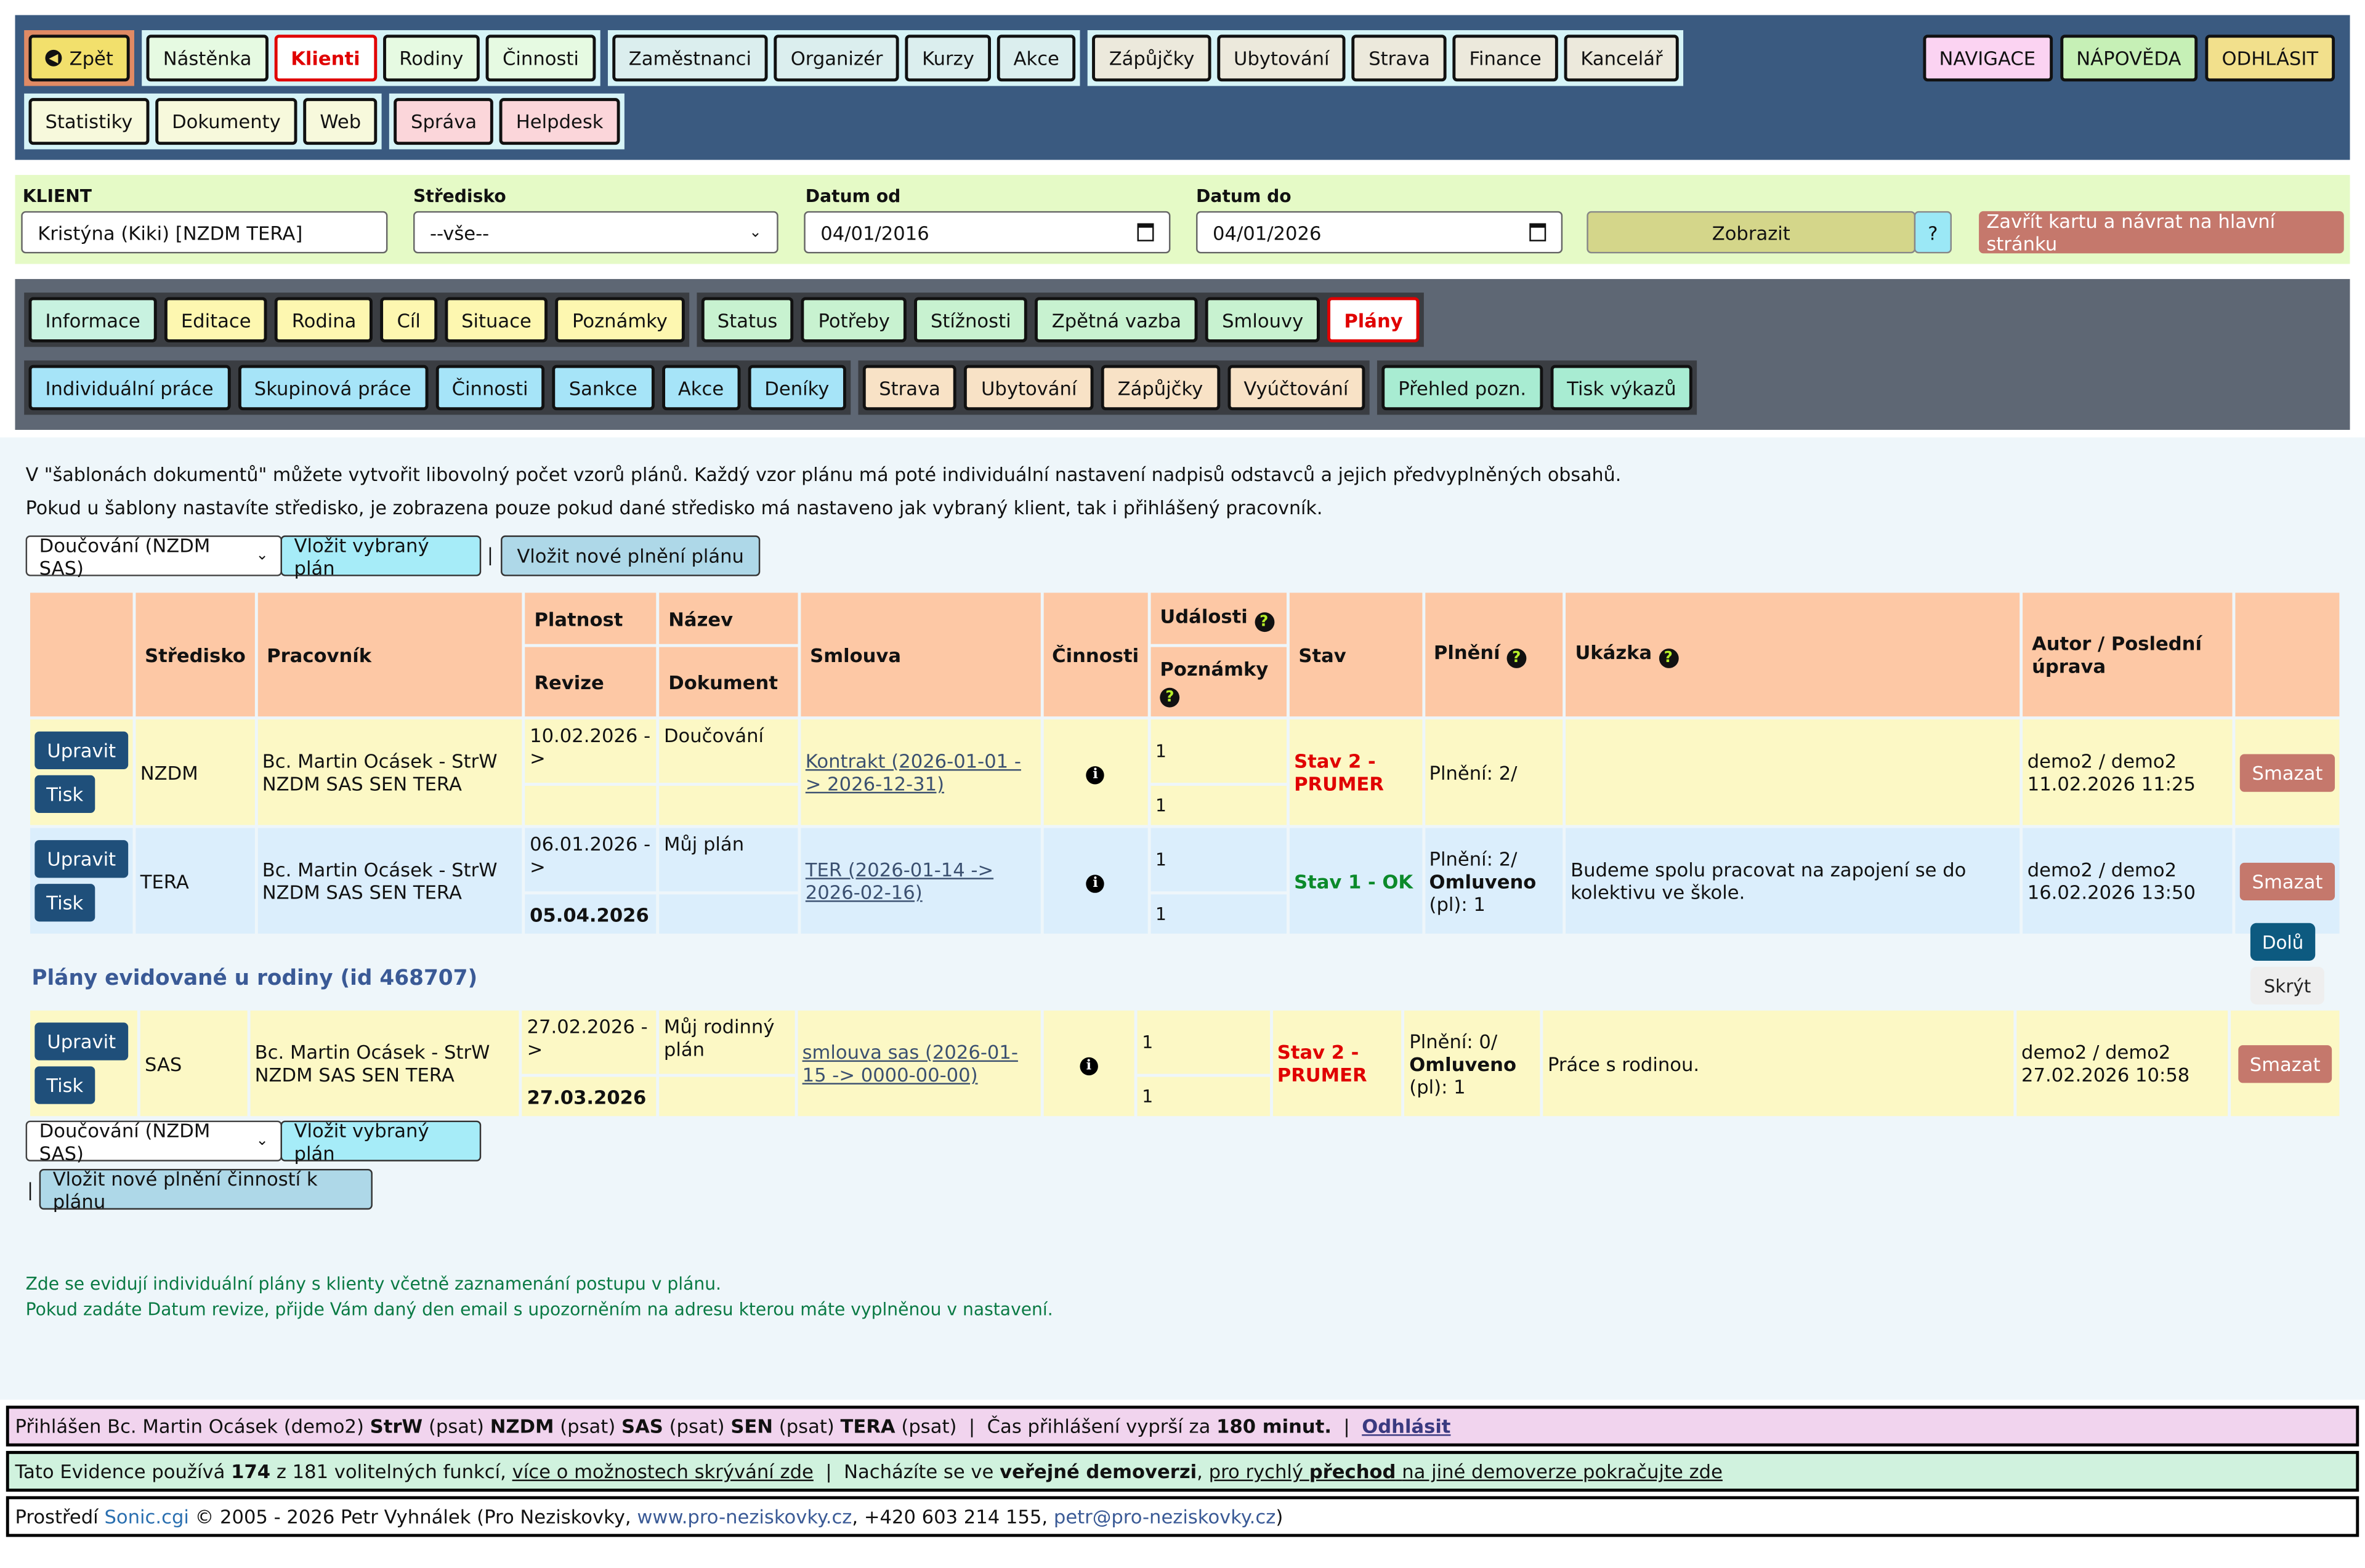  What do you see at coordinates (631, 555) in the screenshot?
I see `insert-new-fulfilment-button: Vložit nové plnění plánu` at bounding box center [631, 555].